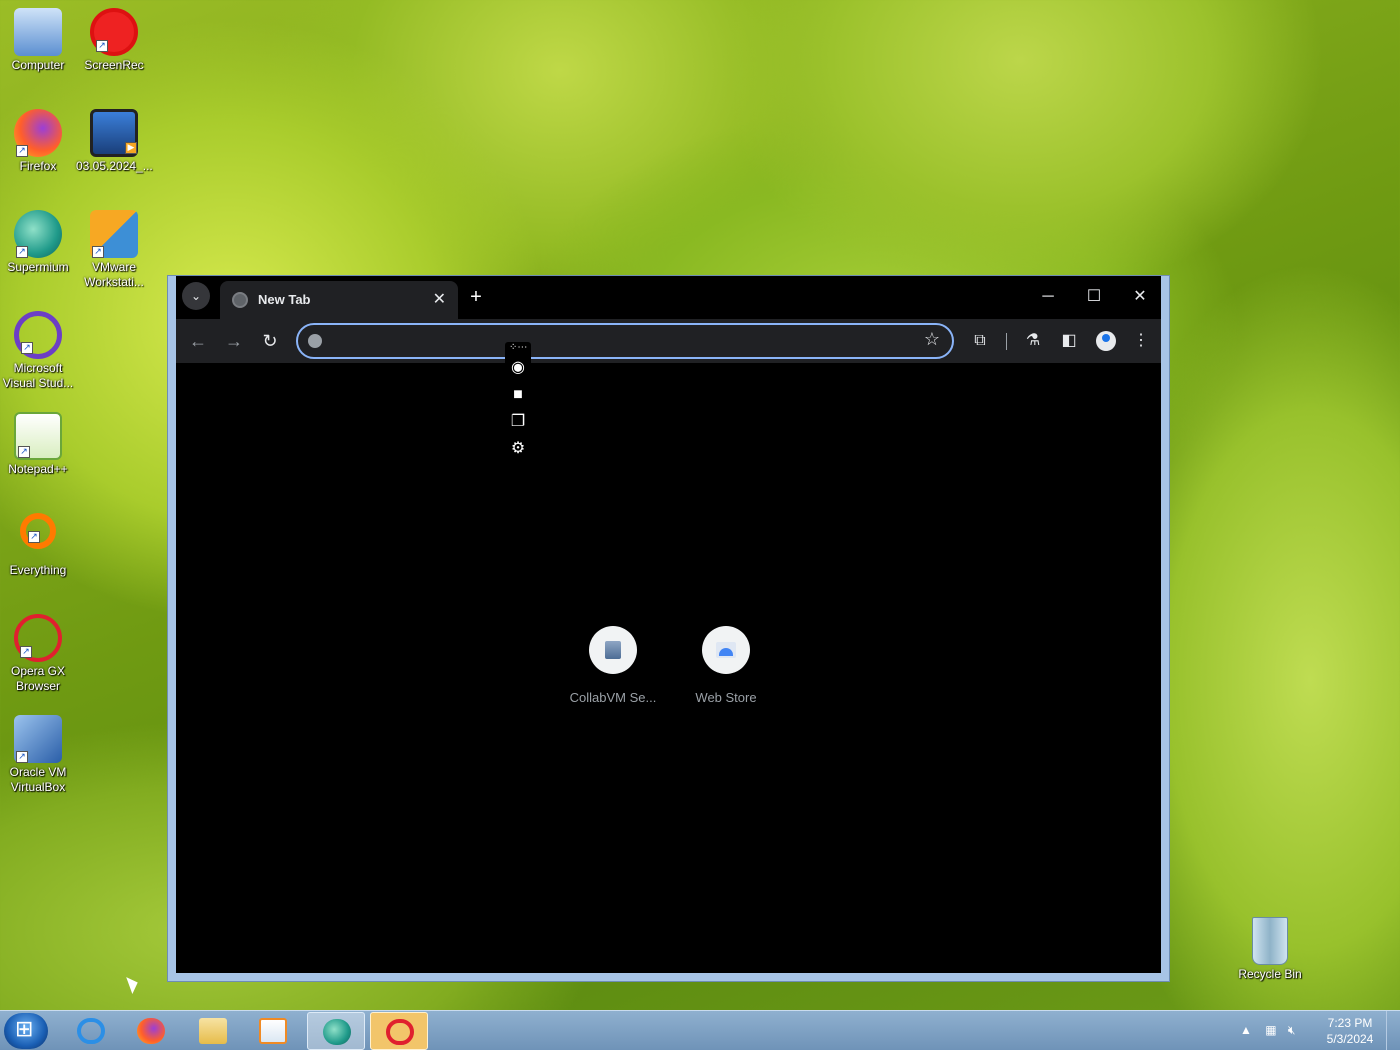 The height and width of the screenshot is (1050, 1400). I want to click on file-explorer-icon, so click(213, 1031).